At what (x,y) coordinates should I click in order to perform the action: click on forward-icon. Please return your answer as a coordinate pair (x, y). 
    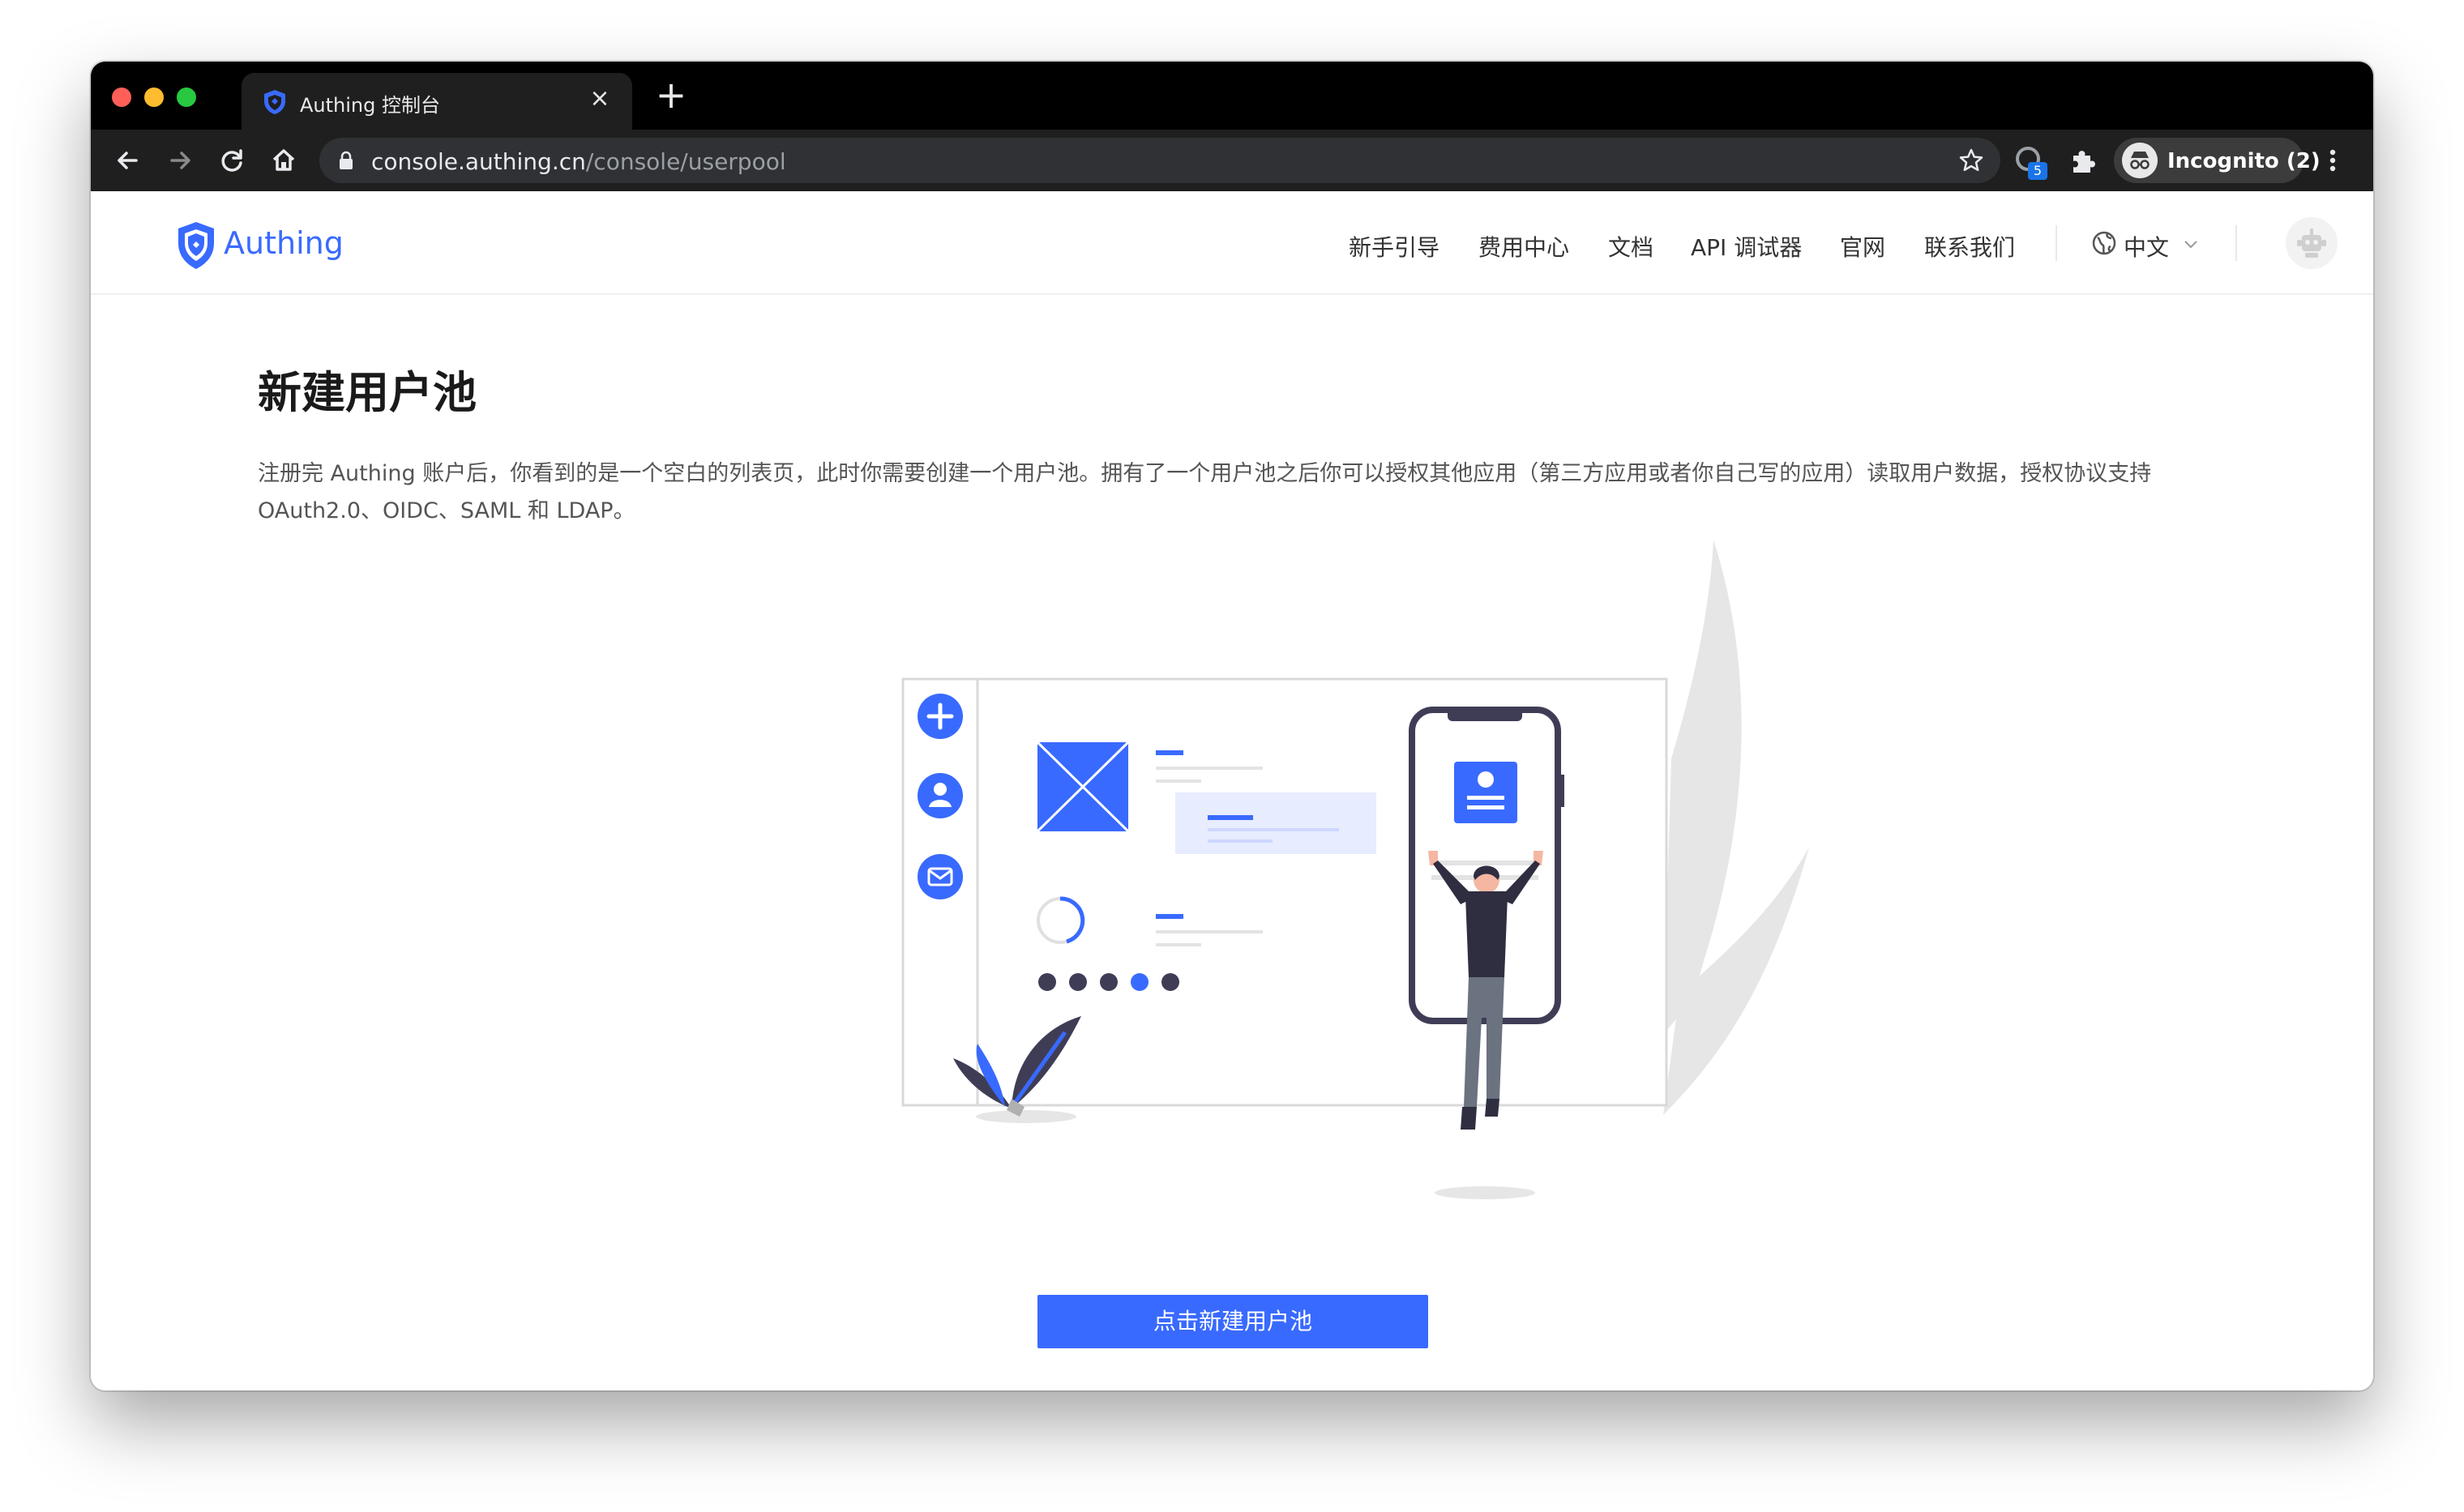
    Looking at the image, I should click on (180, 160).